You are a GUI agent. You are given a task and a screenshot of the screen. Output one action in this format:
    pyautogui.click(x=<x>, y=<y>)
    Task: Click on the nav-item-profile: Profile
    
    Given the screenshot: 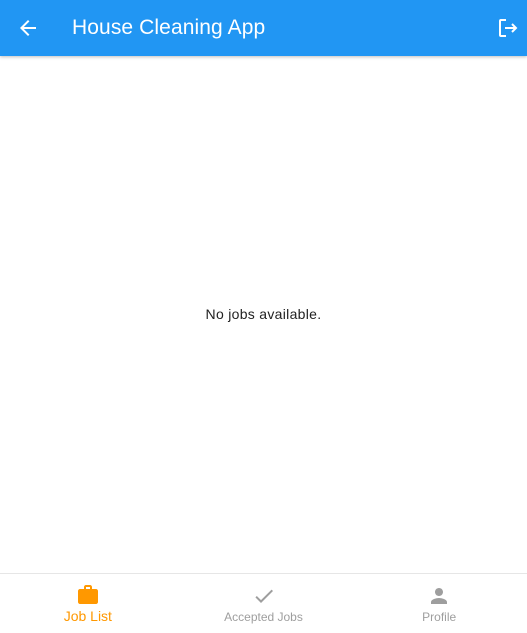 What is the action you would take?
    pyautogui.click(x=439, y=603)
    